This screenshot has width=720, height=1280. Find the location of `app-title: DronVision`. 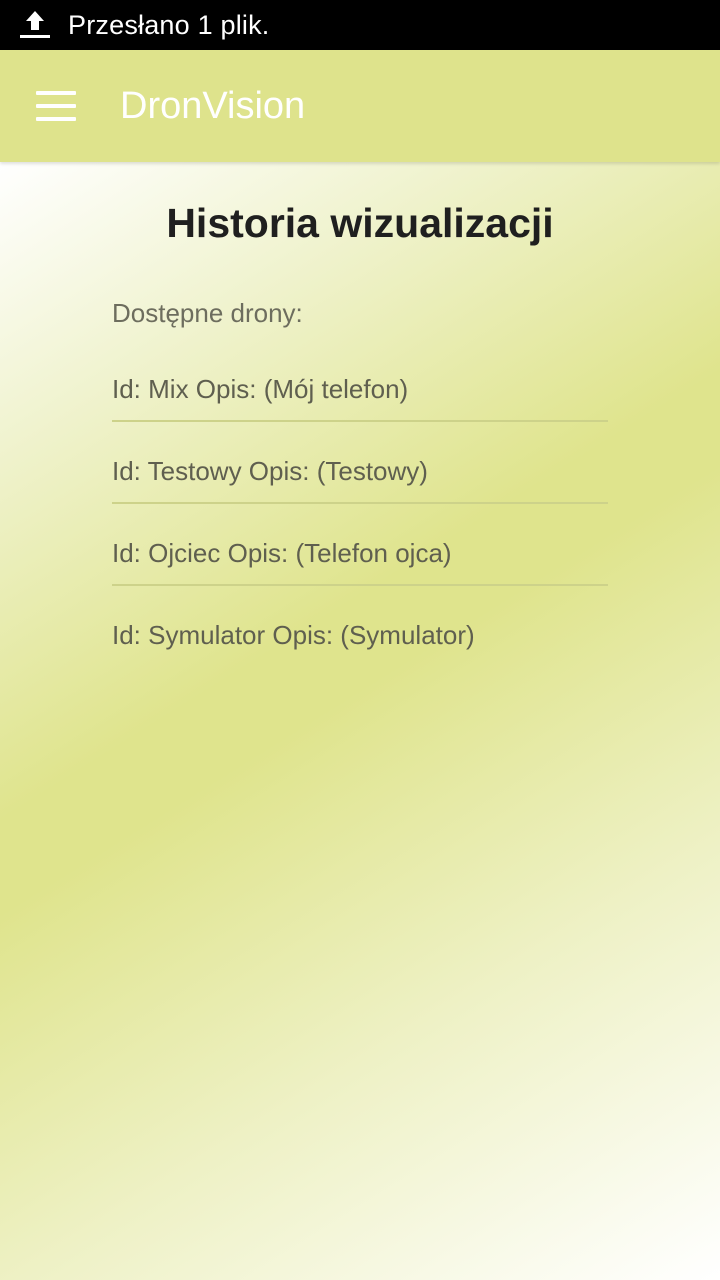

app-title: DronVision is located at coordinates (213, 105).